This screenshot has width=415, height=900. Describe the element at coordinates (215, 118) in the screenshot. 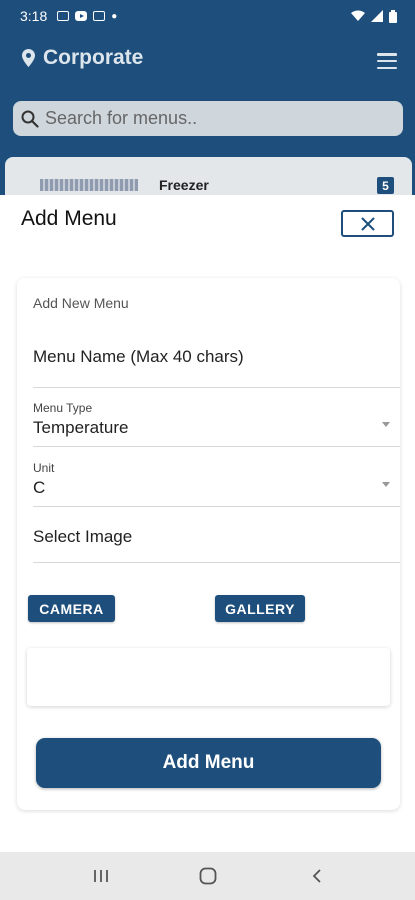

I see `search-input` at that location.